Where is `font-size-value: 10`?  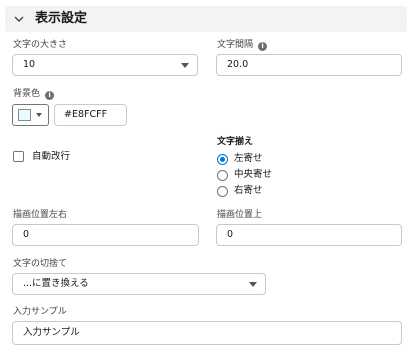 font-size-value: 10 is located at coordinates (29, 64).